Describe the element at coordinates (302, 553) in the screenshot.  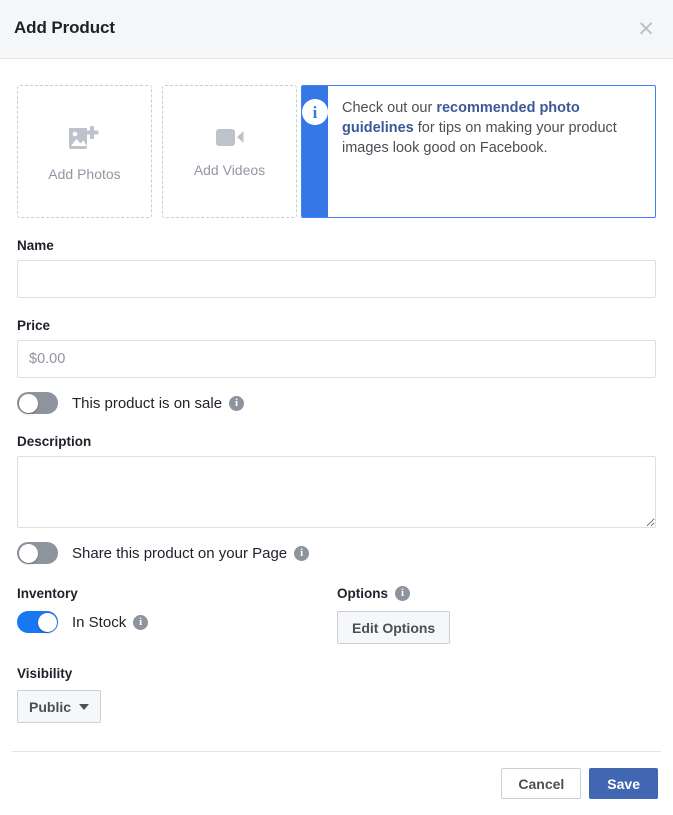
I see `share-on-page-info-icon: i` at that location.